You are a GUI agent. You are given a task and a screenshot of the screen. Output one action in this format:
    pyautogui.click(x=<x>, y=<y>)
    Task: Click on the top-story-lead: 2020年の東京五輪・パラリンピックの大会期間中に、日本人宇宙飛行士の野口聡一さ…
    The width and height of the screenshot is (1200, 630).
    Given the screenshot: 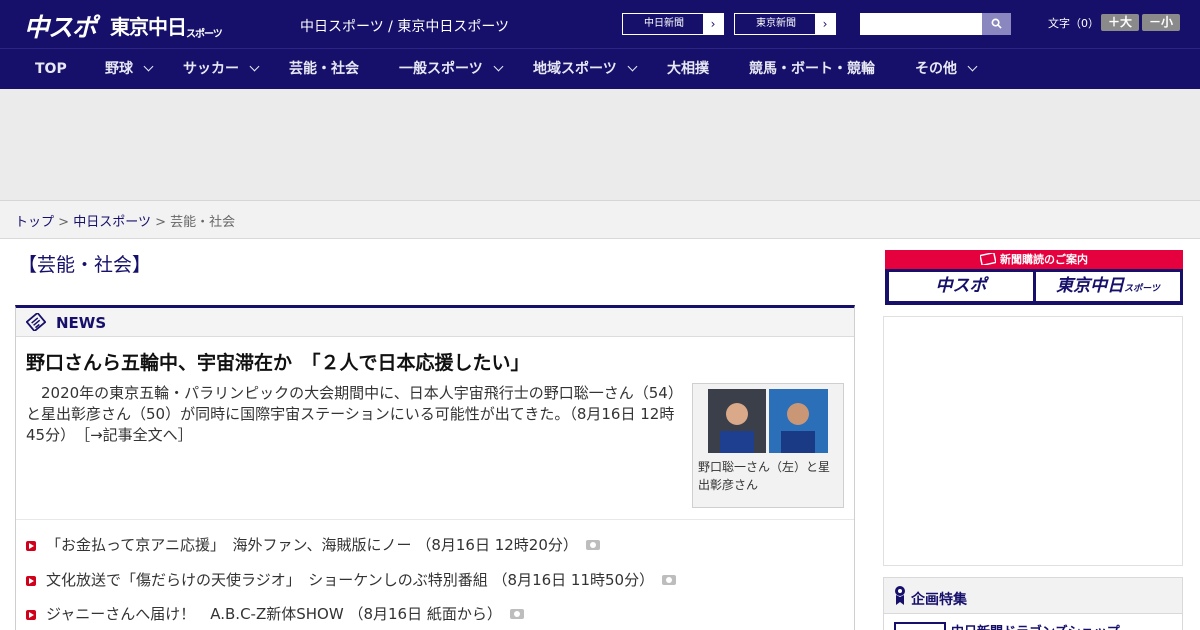 What is the action you would take?
    pyautogui.click(x=356, y=414)
    